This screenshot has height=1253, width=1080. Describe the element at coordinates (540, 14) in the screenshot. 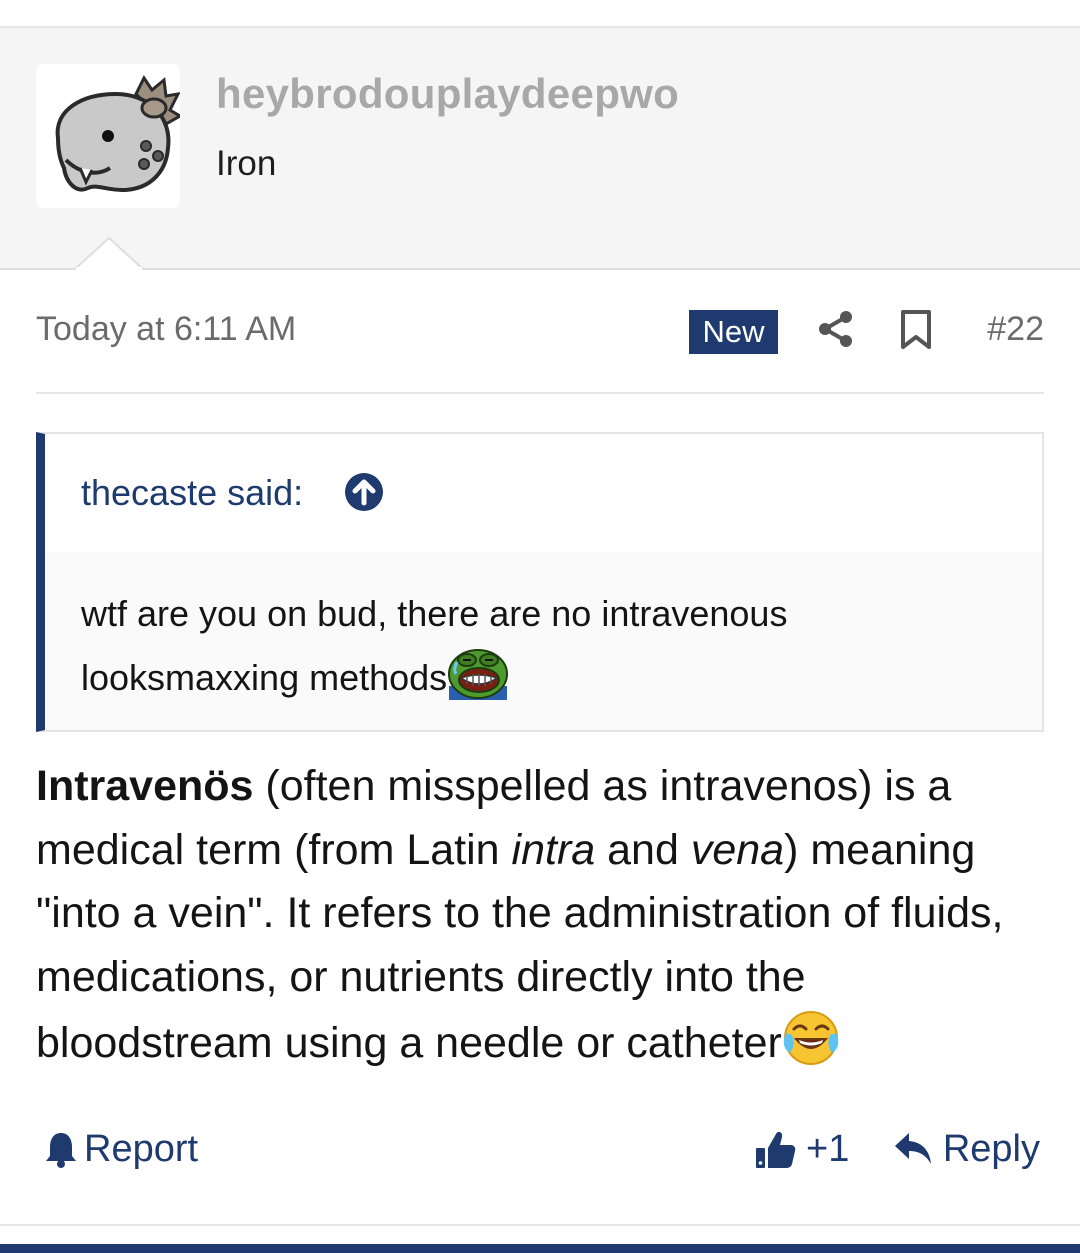

I see `top-strip` at that location.